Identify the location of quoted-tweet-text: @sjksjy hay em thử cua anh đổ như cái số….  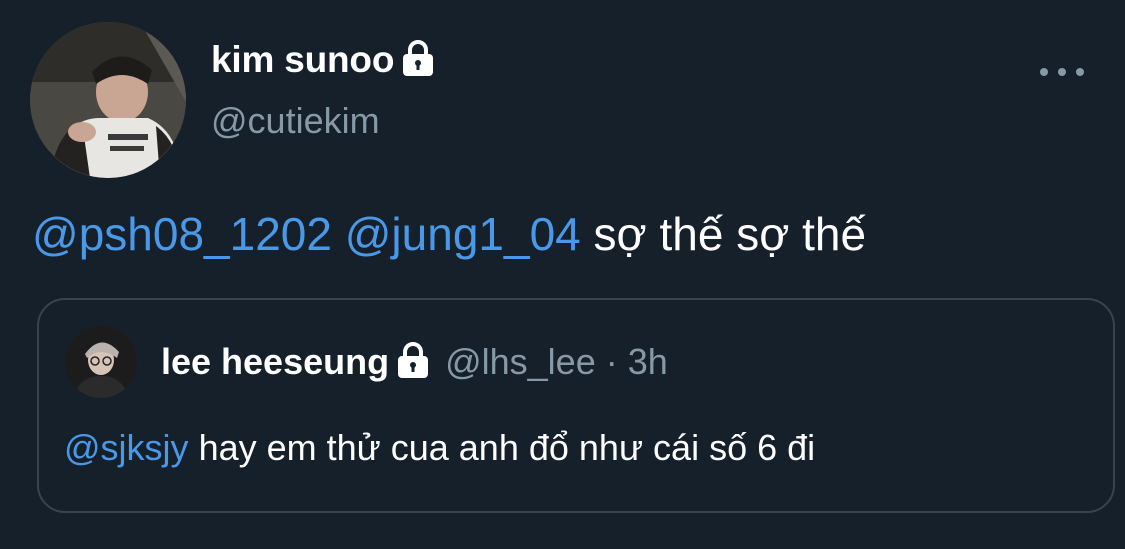
(439, 448).